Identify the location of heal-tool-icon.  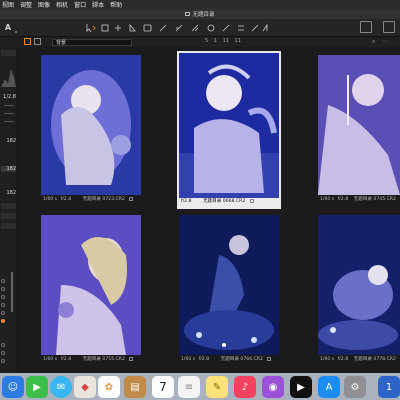
(226, 28).